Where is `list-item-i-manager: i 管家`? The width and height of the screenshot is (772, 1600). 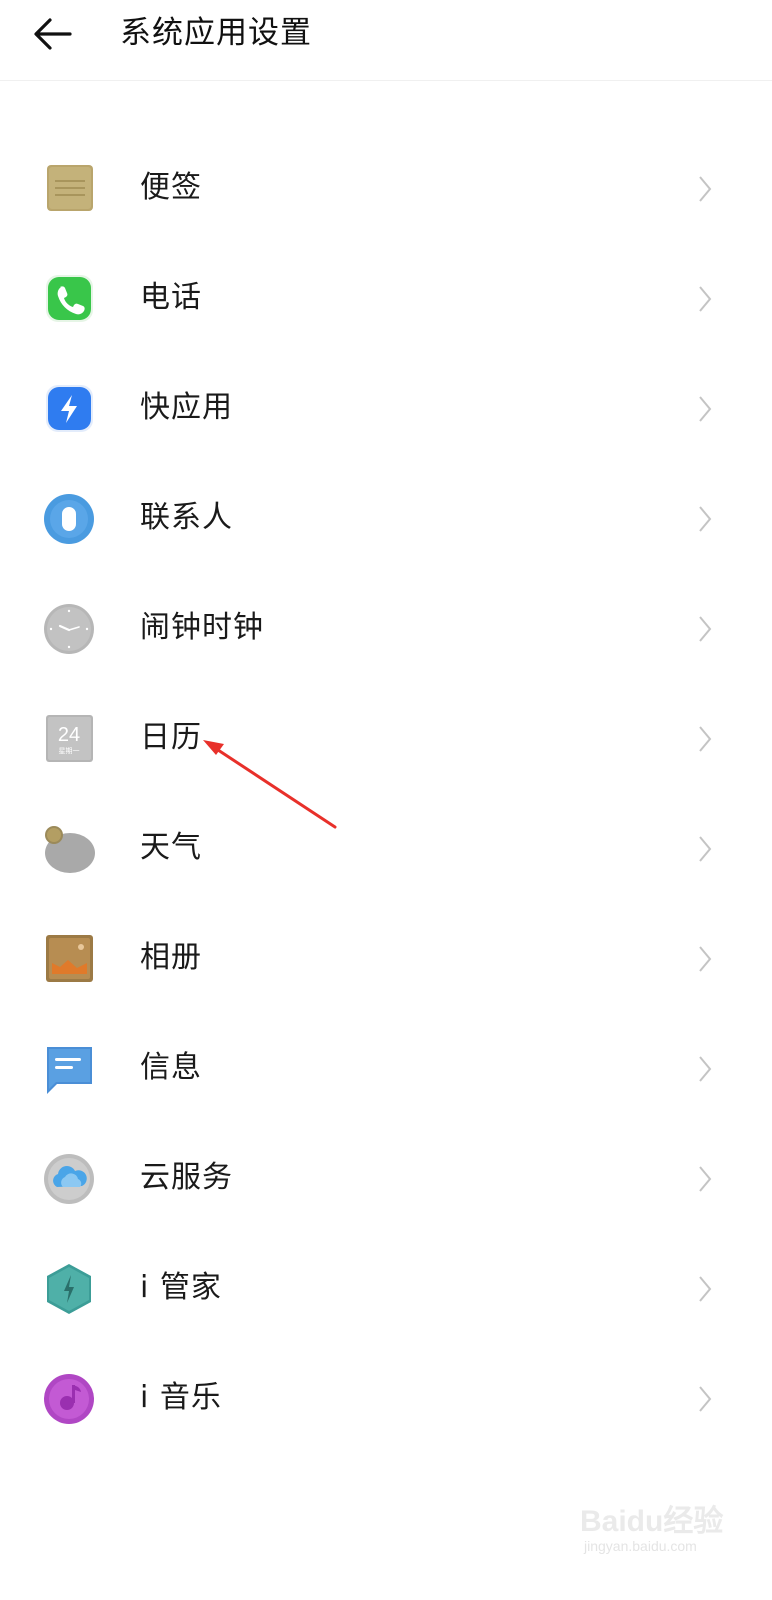
list-item-i-manager: i 管家 is located at coordinates (386, 1289).